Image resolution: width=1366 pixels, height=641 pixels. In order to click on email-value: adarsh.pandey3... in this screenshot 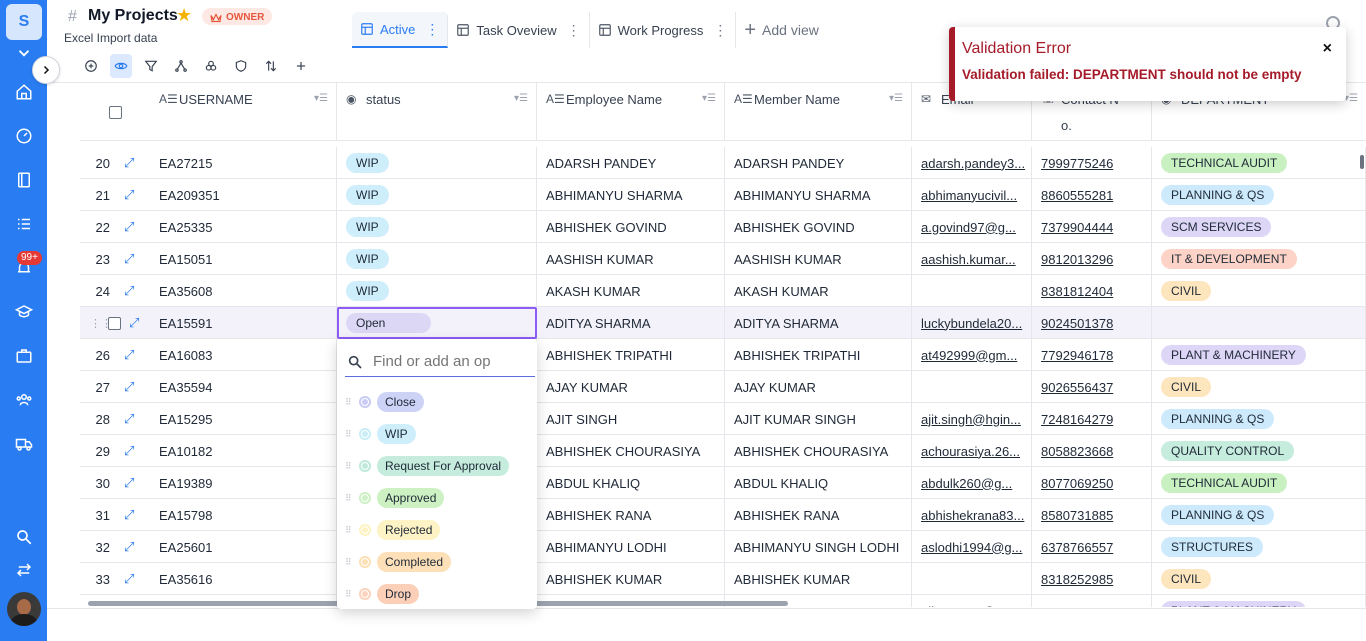, I will do `click(973, 163)`.